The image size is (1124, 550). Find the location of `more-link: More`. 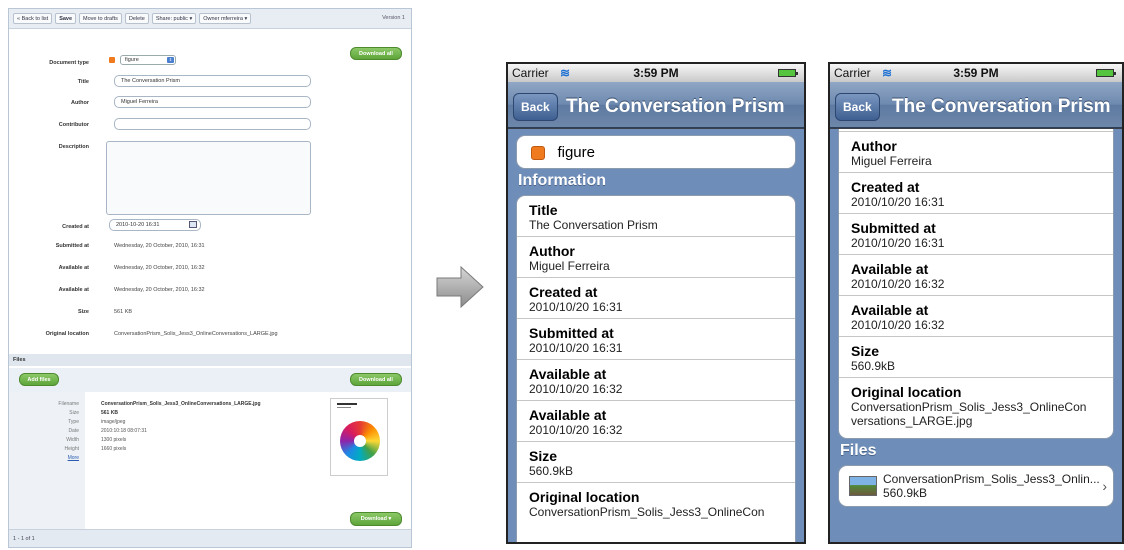

more-link: More is located at coordinates (44, 458).